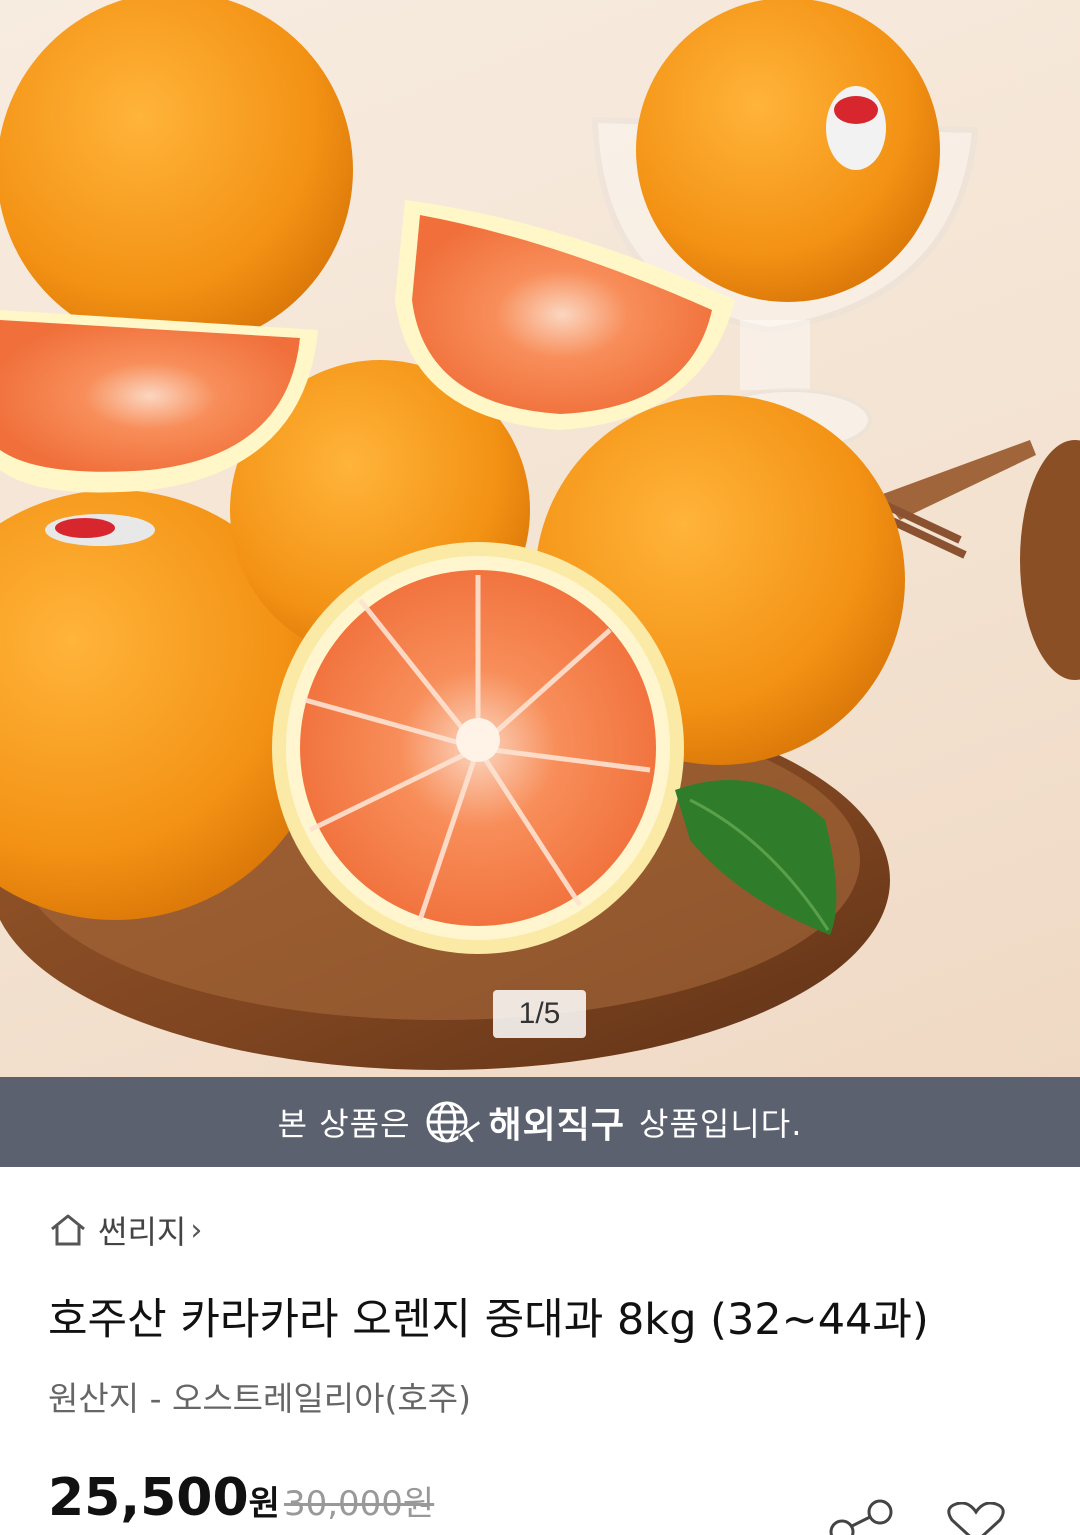 This screenshot has height=1535, width=1080. I want to click on price-row: 25,500 원 30,000원, so click(241, 1501).